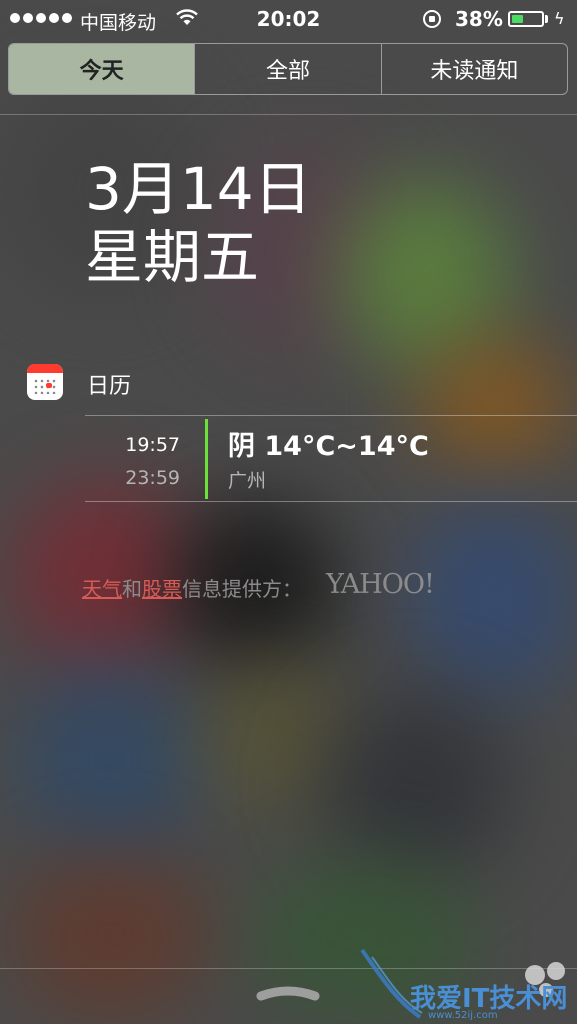  I want to click on today-date: 3月14日, so click(198, 189).